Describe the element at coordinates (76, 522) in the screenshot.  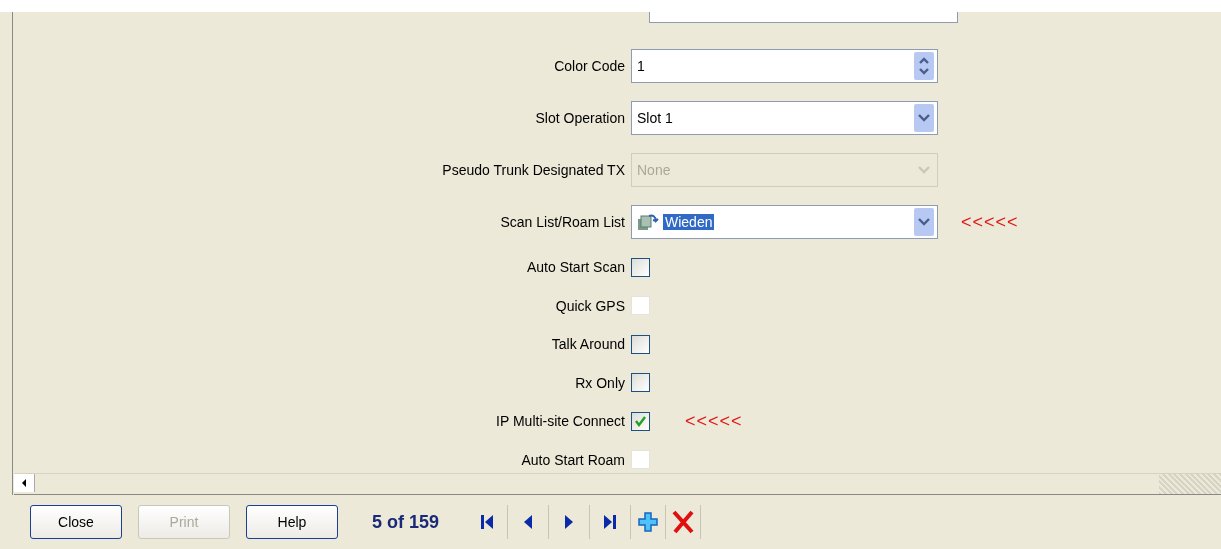
I see `footer-button: Close` at that location.